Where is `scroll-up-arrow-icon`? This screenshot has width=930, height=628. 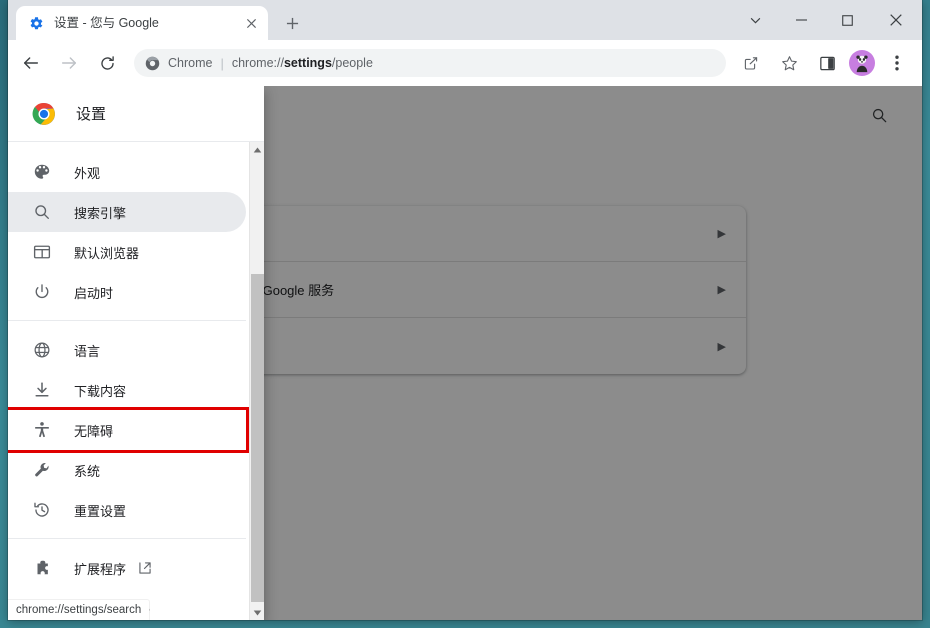 scroll-up-arrow-icon is located at coordinates (257, 149).